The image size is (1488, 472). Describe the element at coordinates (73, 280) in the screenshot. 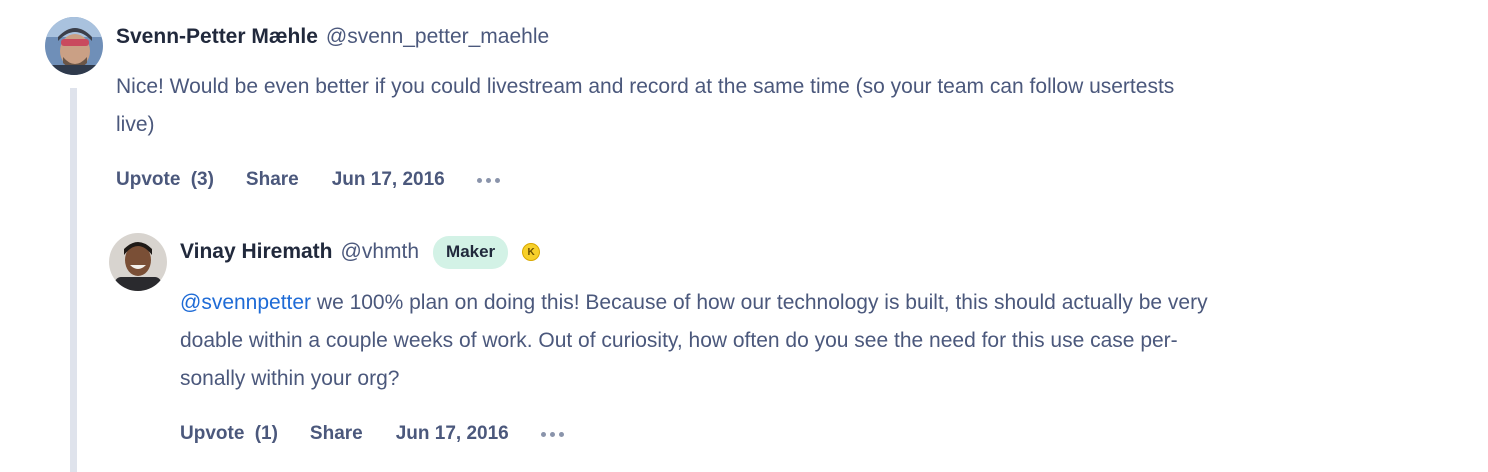

I see `thread-line` at that location.